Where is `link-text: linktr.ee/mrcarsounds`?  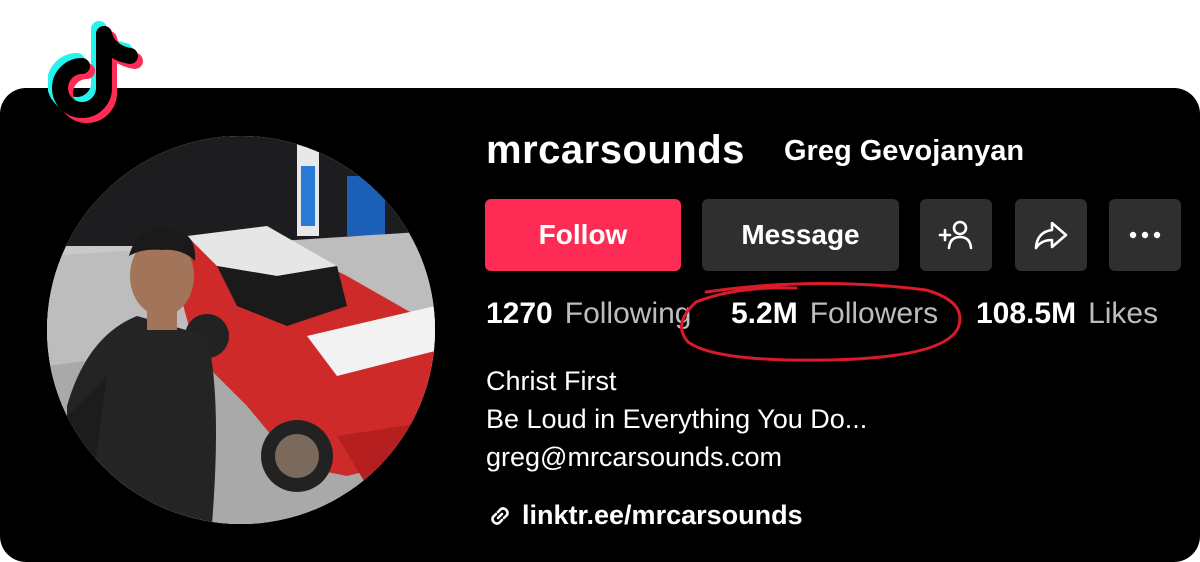
link-text: linktr.ee/mrcarsounds is located at coordinates (662, 515).